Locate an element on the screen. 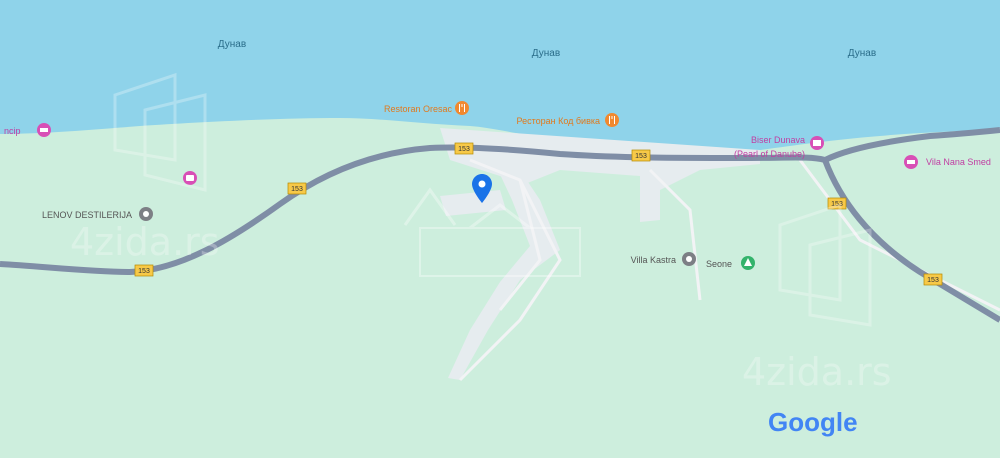  poi-villa-kastra: Villa Kastra is located at coordinates (663, 259).